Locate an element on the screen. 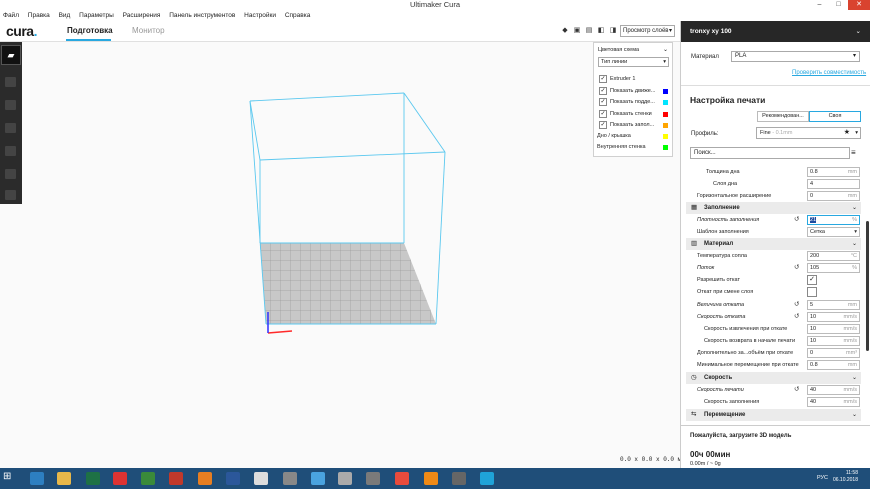 The image size is (870, 489). view-front-icon: ▣ is located at coordinates (577, 31).